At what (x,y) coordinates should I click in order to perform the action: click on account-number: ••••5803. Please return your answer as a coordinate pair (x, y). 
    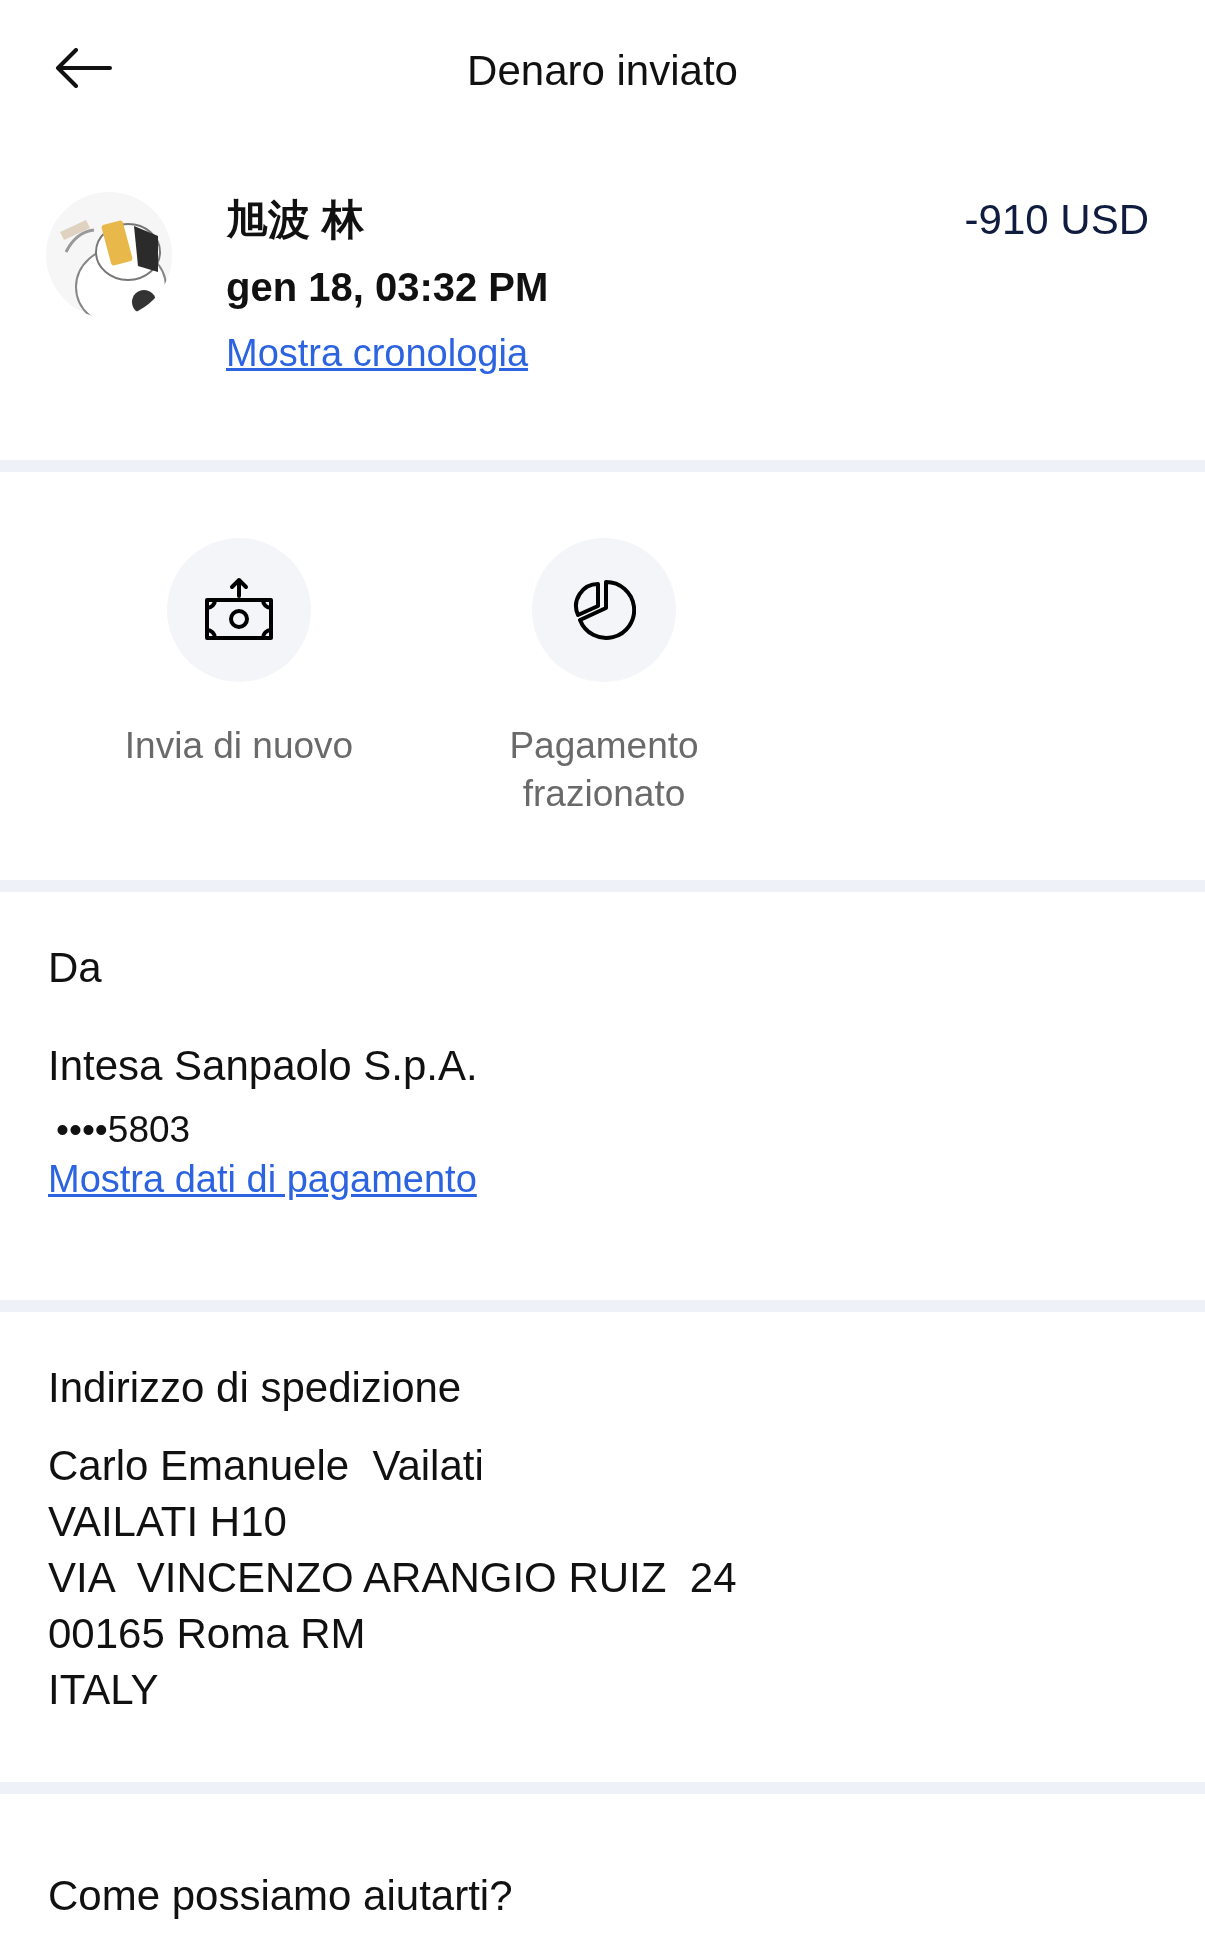
    Looking at the image, I should click on (123, 1130).